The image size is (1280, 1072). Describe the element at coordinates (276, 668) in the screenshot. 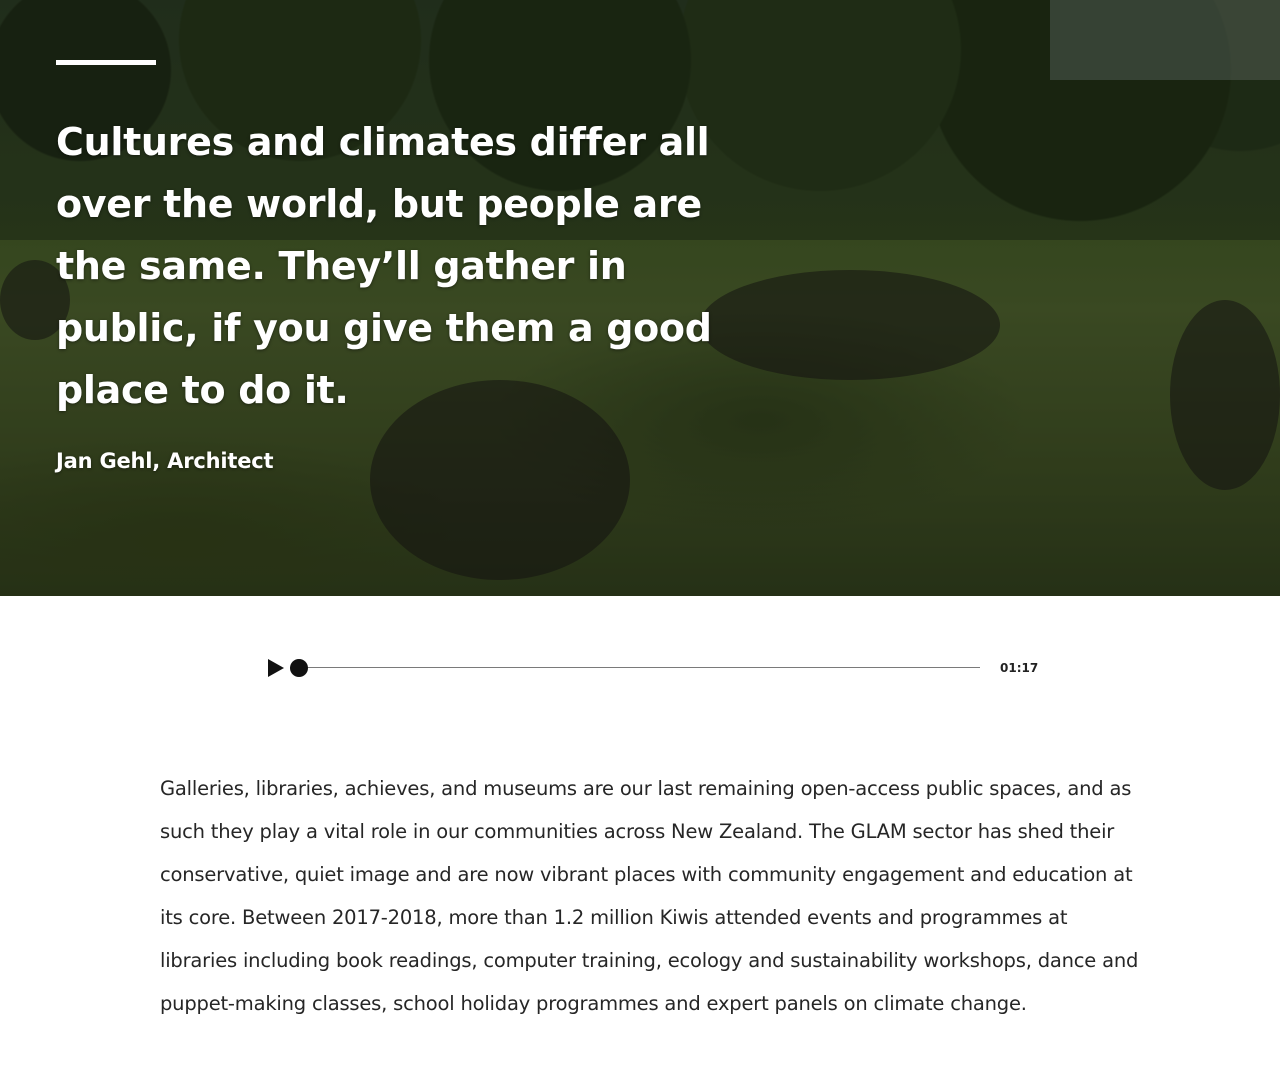

I see `play-icon` at that location.